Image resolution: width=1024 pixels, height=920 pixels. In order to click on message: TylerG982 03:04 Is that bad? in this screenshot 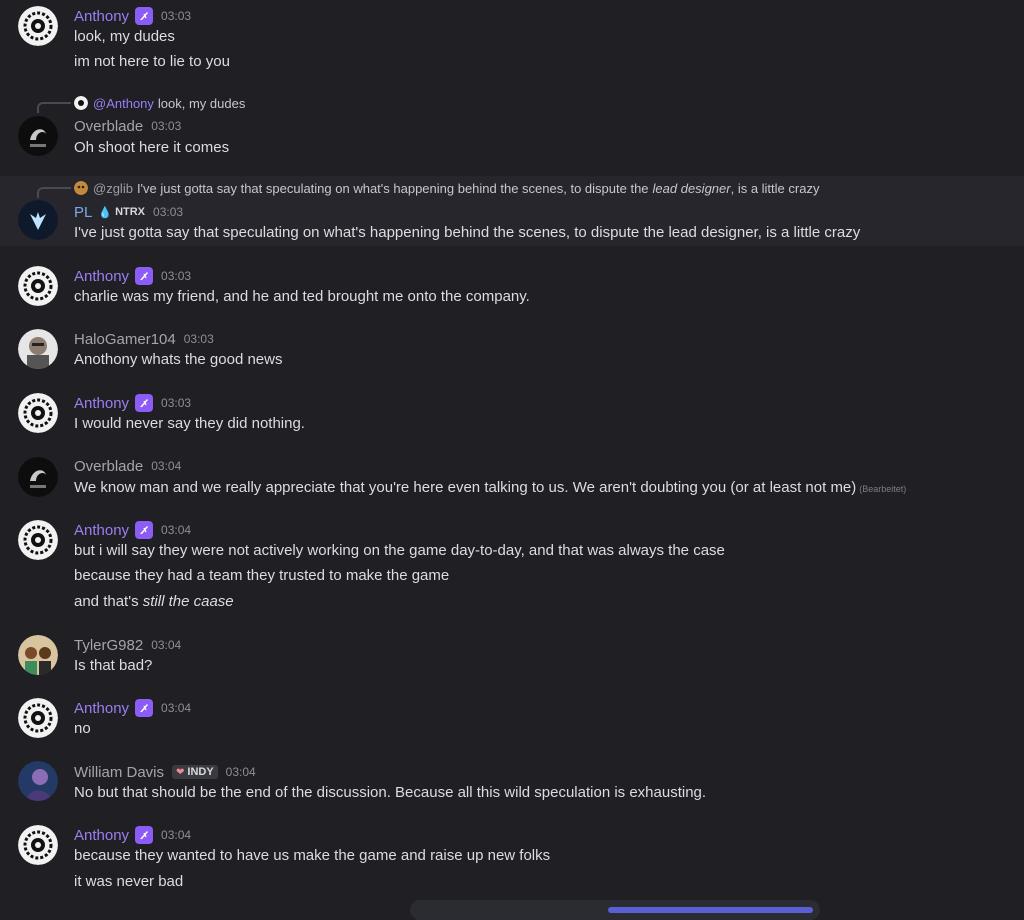, I will do `click(512, 656)`.